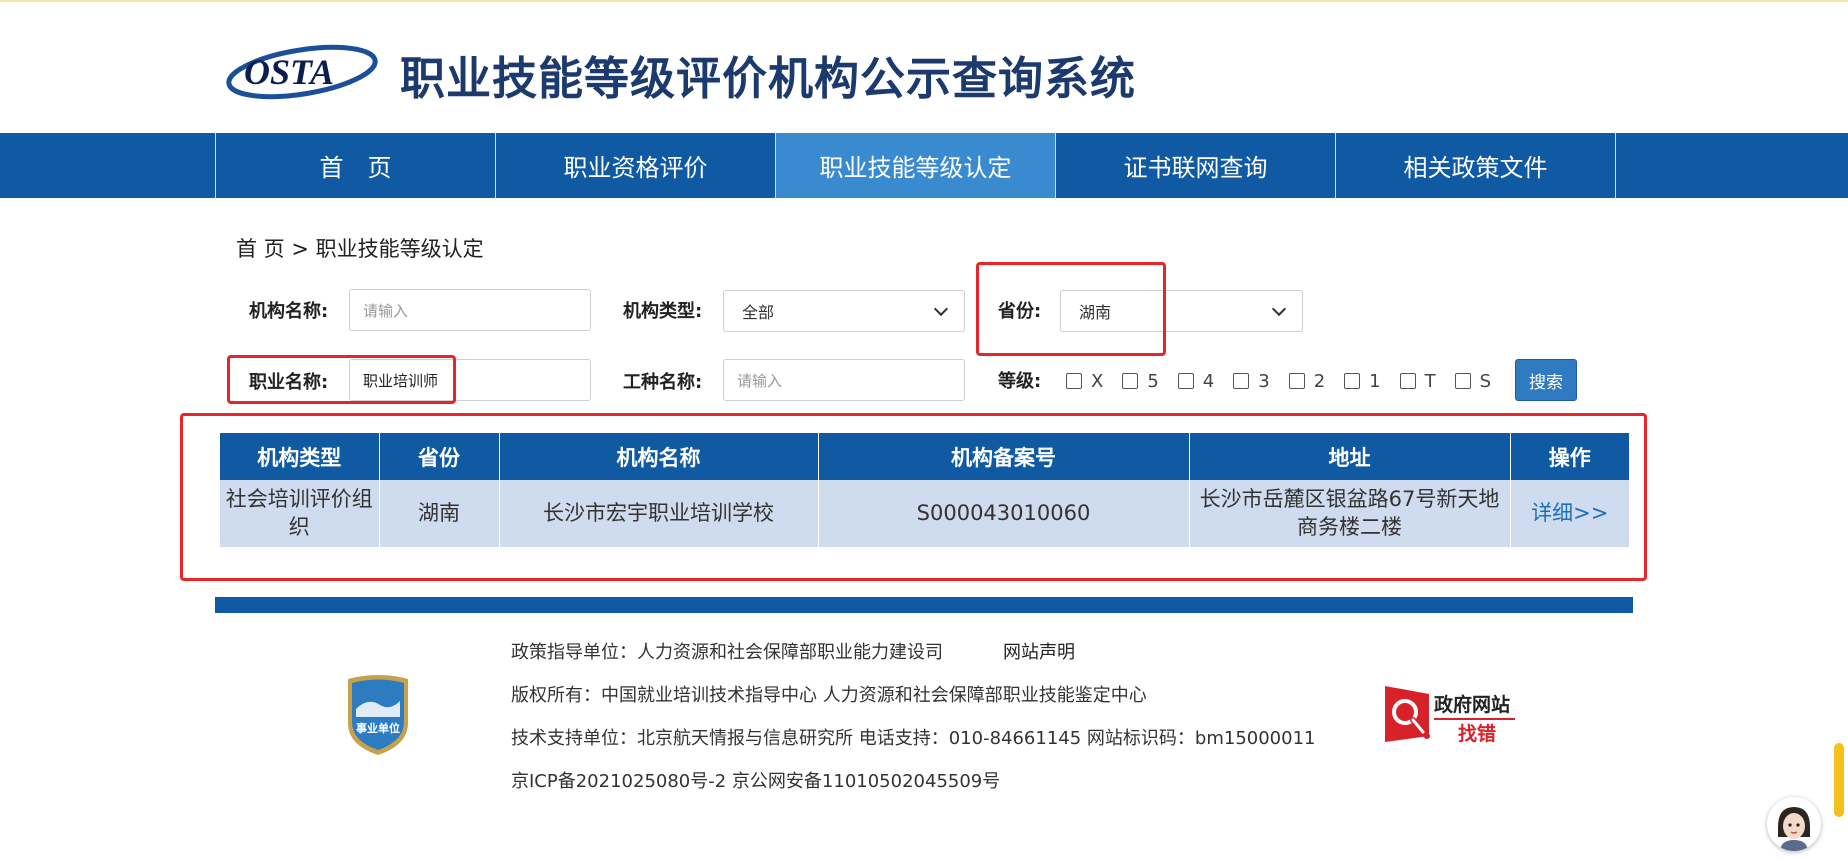 The width and height of the screenshot is (1848, 859). I want to click on grade-option-1: 1, so click(1362, 381).